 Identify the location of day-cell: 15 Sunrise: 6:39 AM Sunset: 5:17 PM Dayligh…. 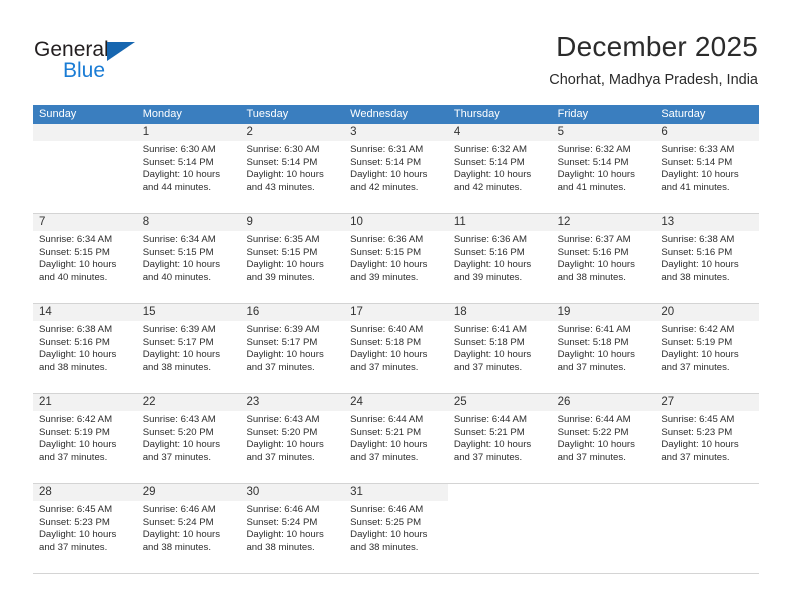
(188, 348).